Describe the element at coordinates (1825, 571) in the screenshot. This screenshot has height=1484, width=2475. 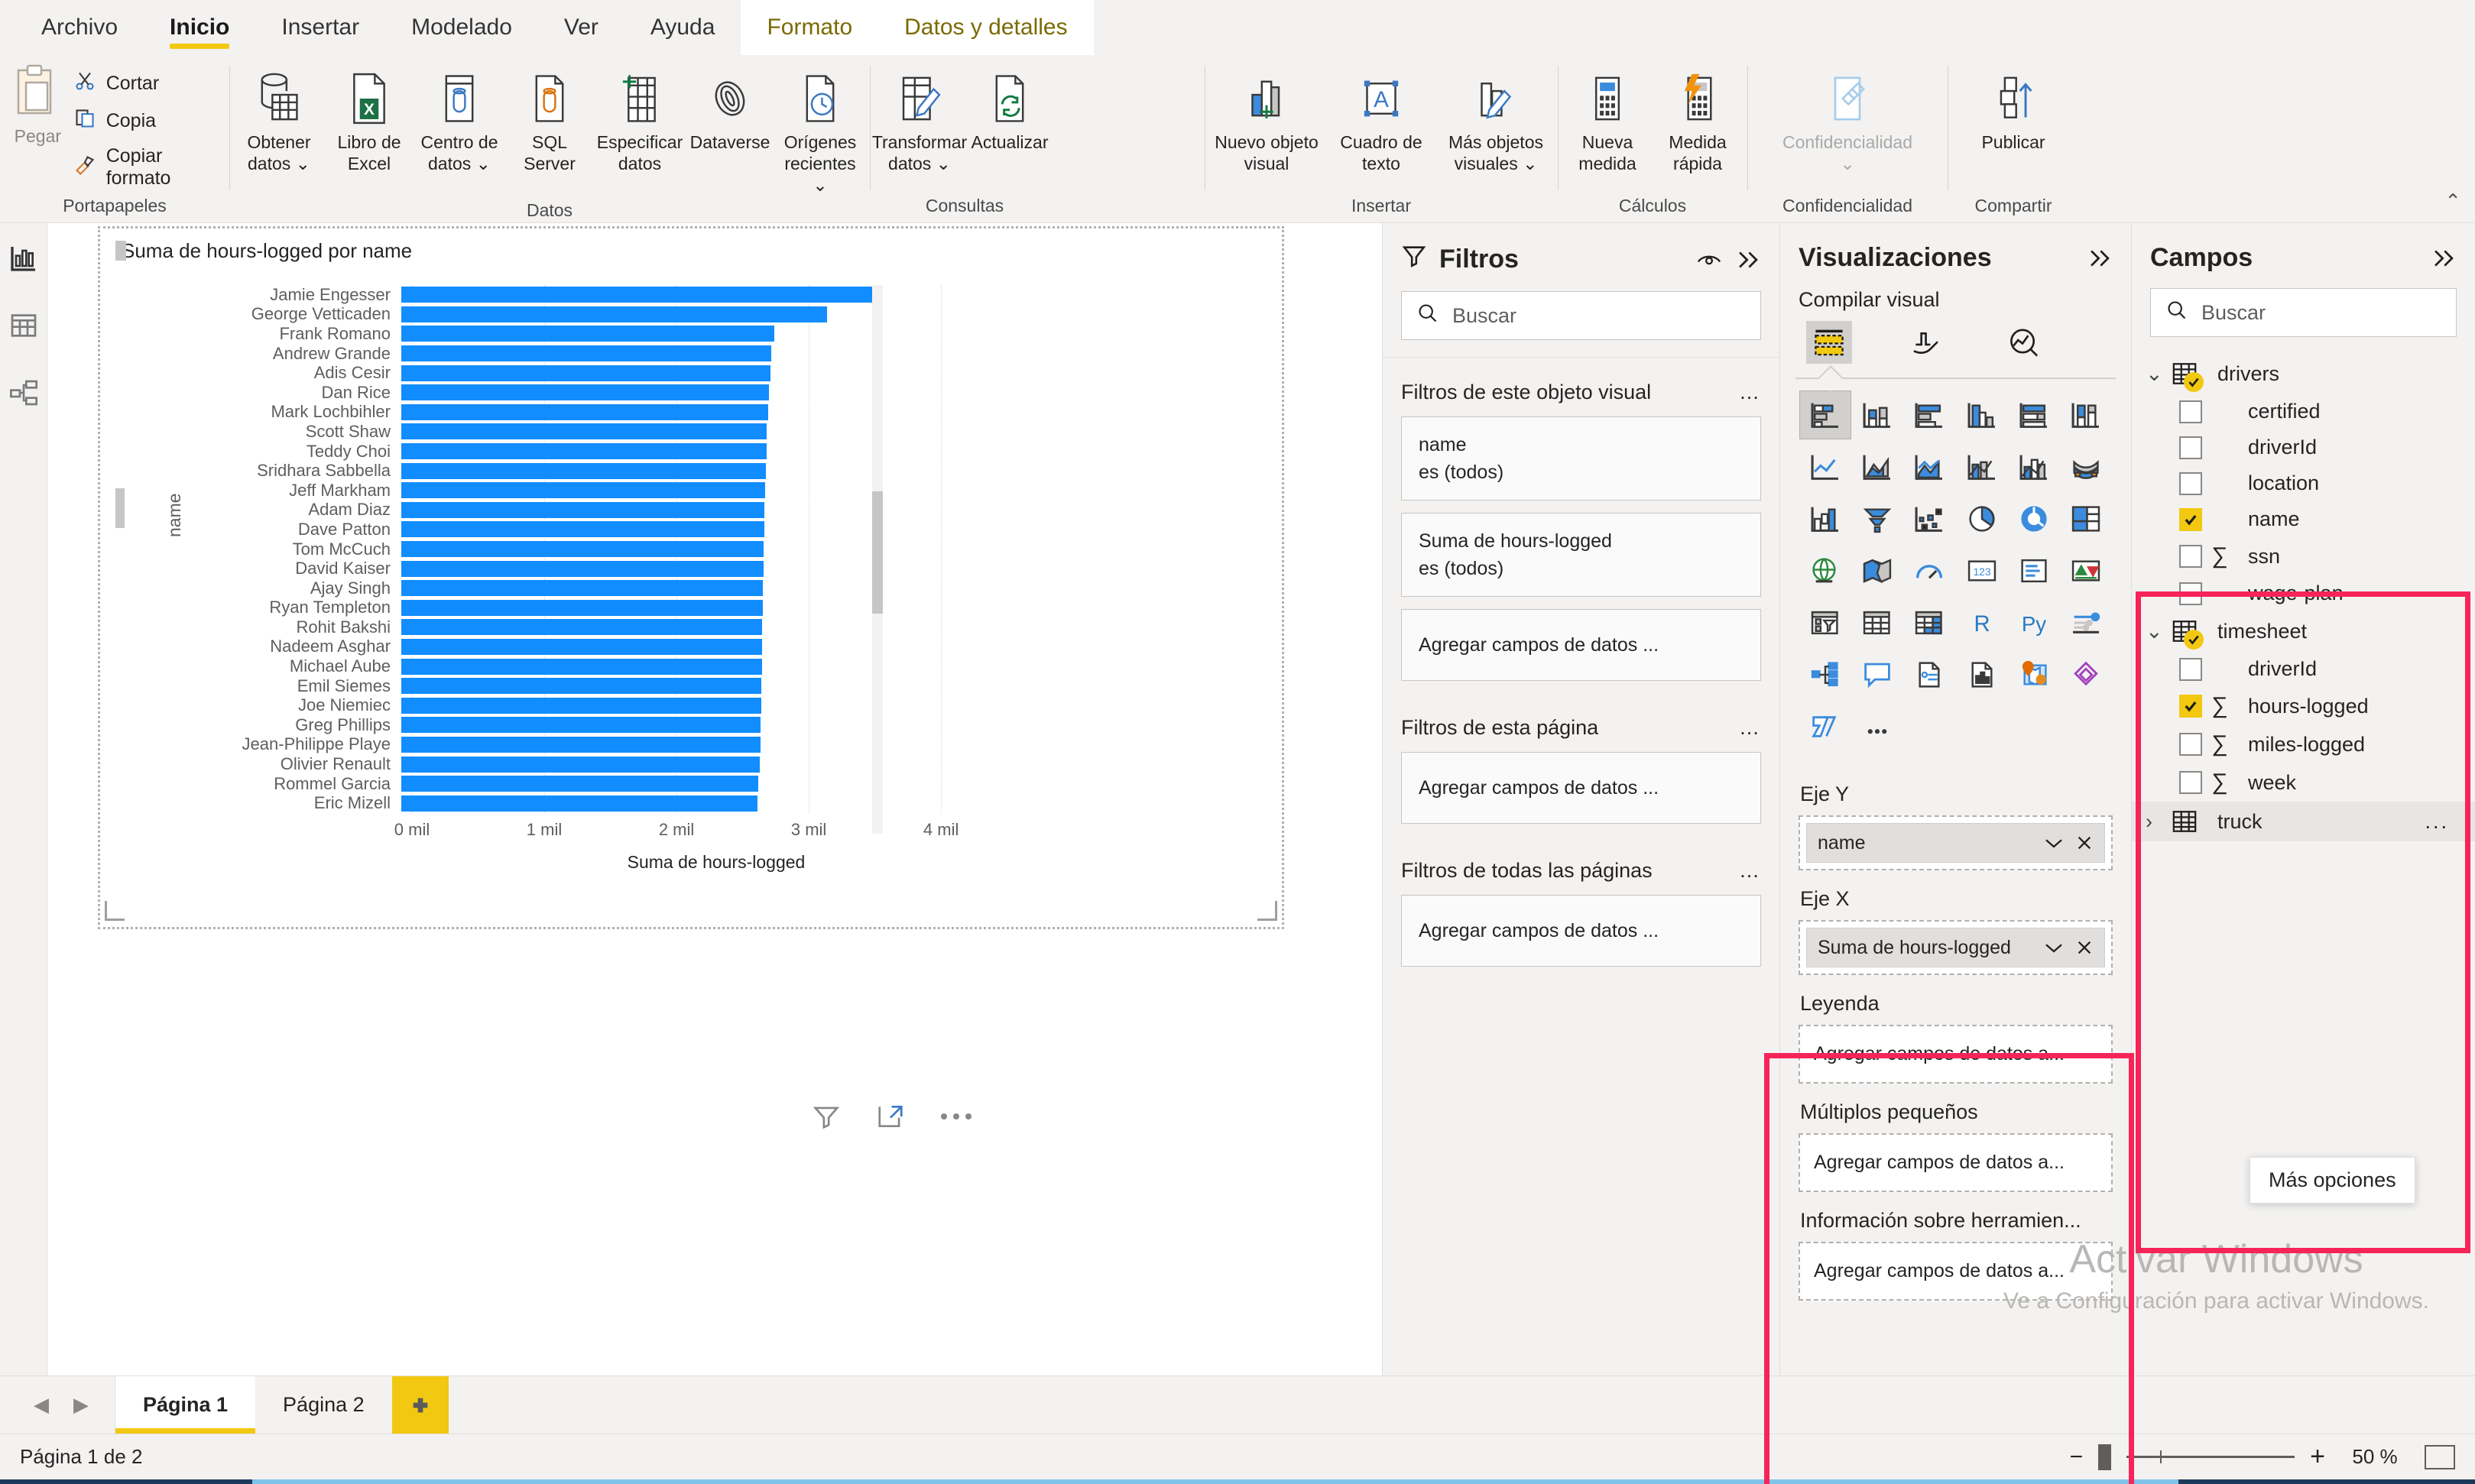
I see `map-globe-icon` at that location.